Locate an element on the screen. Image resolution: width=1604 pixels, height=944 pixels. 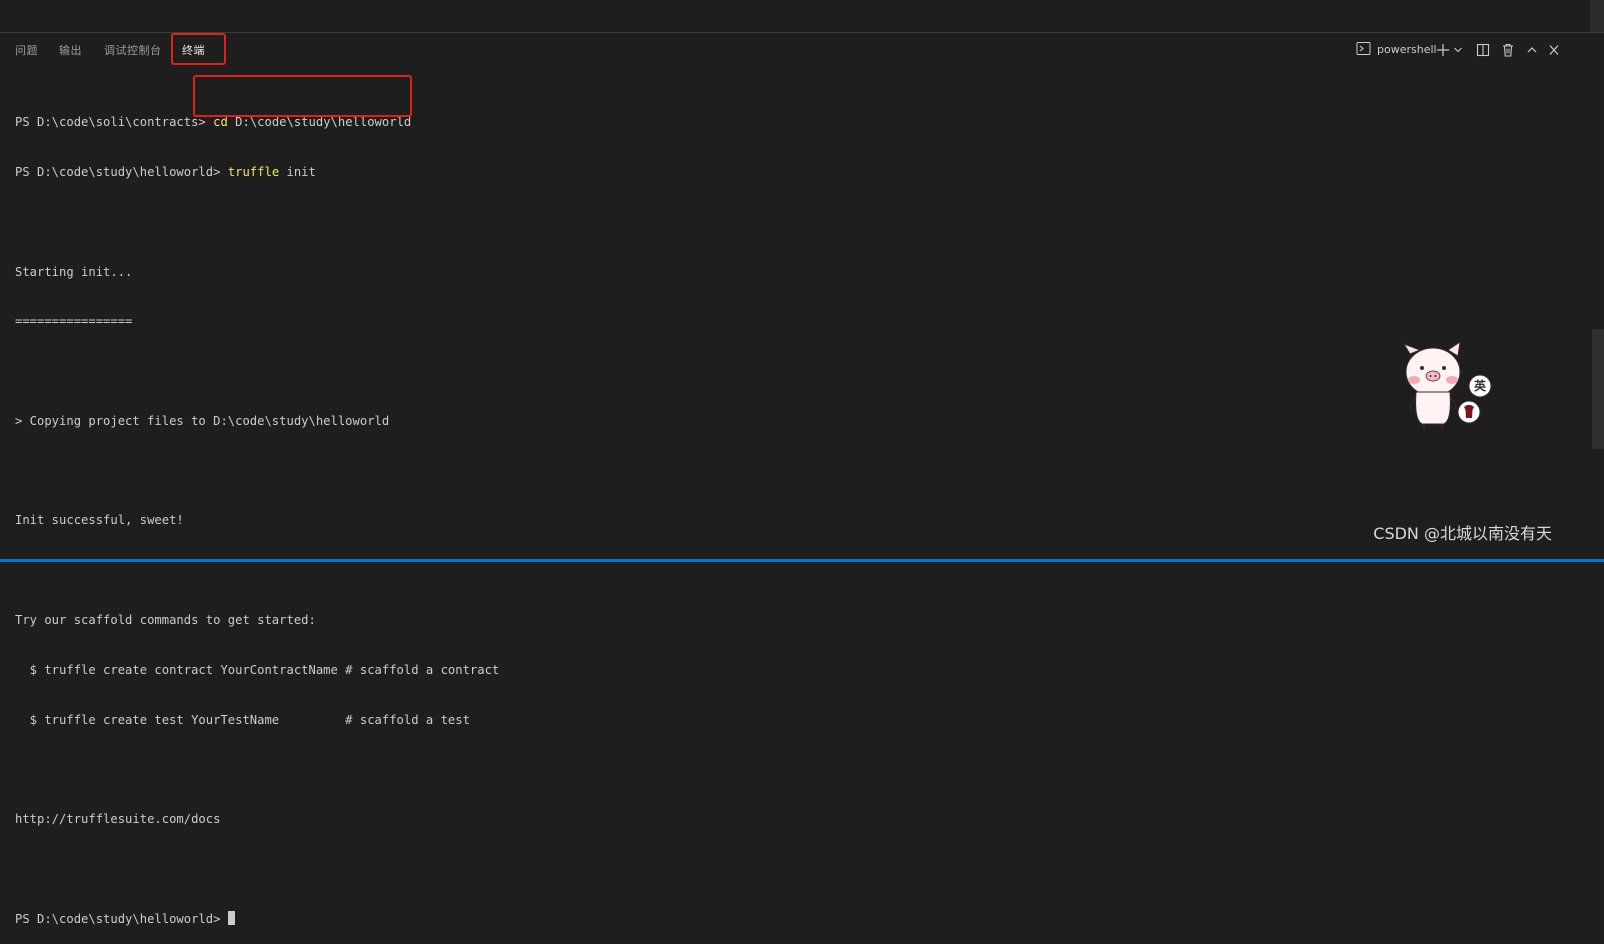
plus-icon is located at coordinates (1443, 53).